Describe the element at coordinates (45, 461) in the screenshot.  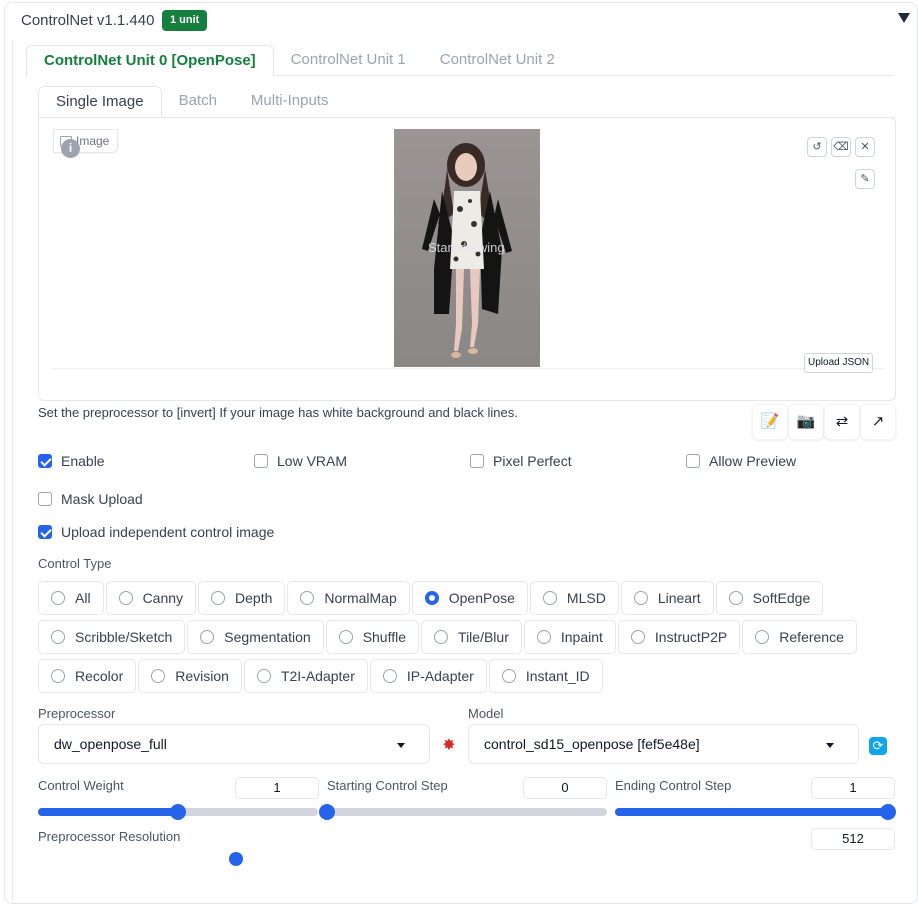
I see `enable-checkbox-box` at that location.